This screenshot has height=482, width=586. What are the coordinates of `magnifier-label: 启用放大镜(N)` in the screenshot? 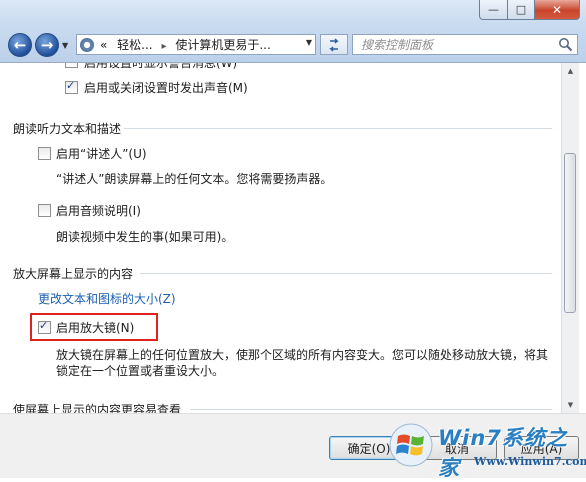 It's located at (95, 328).